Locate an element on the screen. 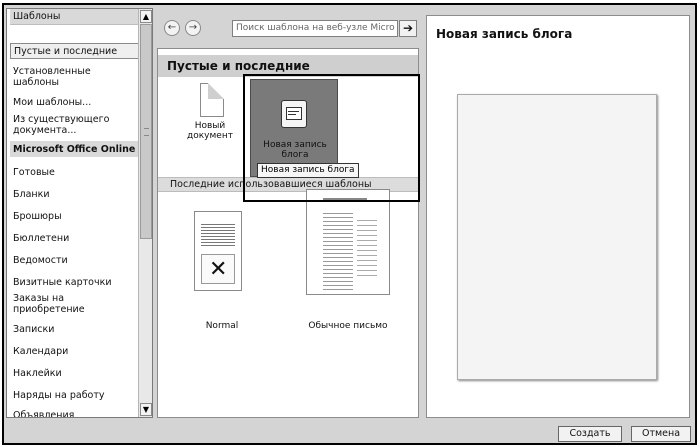 This screenshot has width=700, height=447. recent-template-label: Normal is located at coordinates (222, 326).